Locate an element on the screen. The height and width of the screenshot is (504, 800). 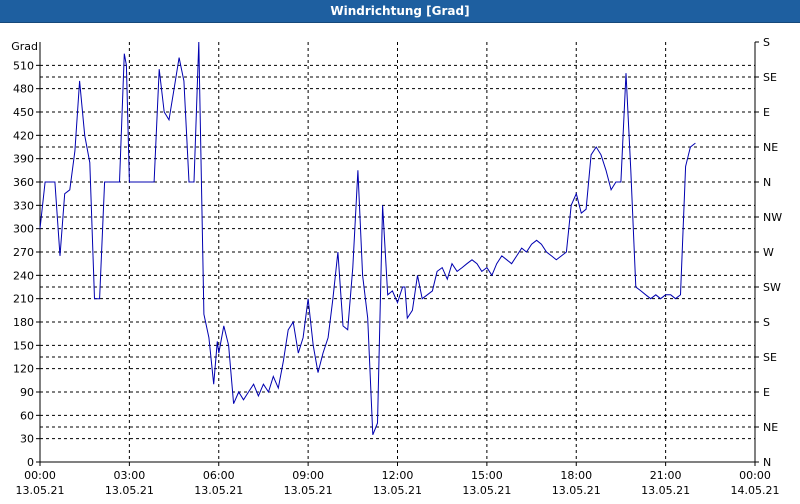
x-tick-date: 14.05.21 is located at coordinates (755, 490).